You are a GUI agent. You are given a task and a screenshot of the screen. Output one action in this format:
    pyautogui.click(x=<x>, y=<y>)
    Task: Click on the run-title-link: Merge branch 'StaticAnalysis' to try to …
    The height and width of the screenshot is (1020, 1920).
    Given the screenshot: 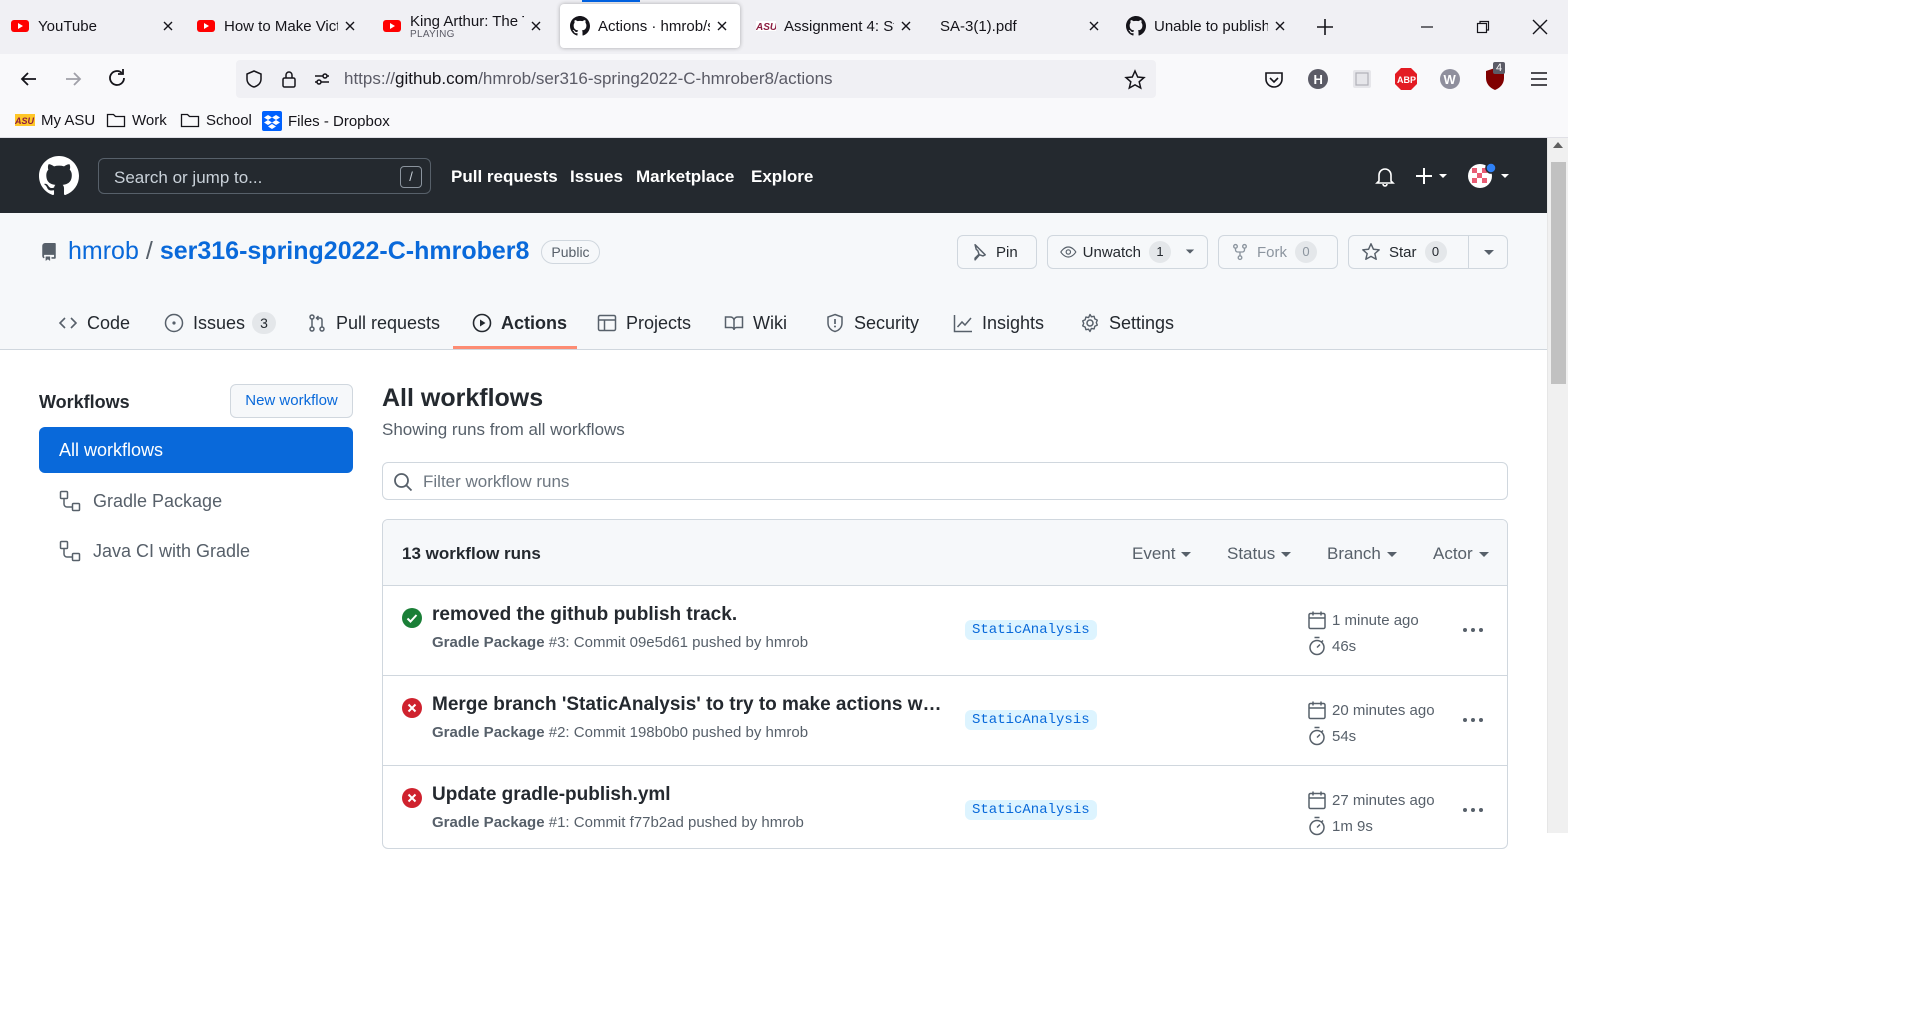 What is the action you would take?
    pyautogui.click(x=688, y=705)
    